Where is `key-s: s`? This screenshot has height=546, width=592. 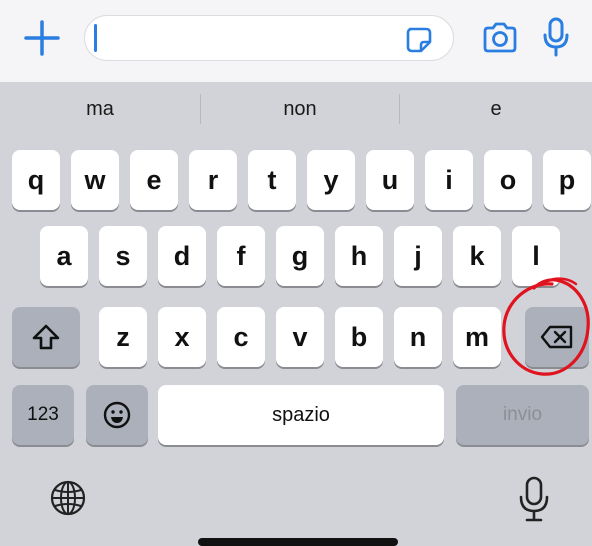
key-s: s is located at coordinates (123, 256).